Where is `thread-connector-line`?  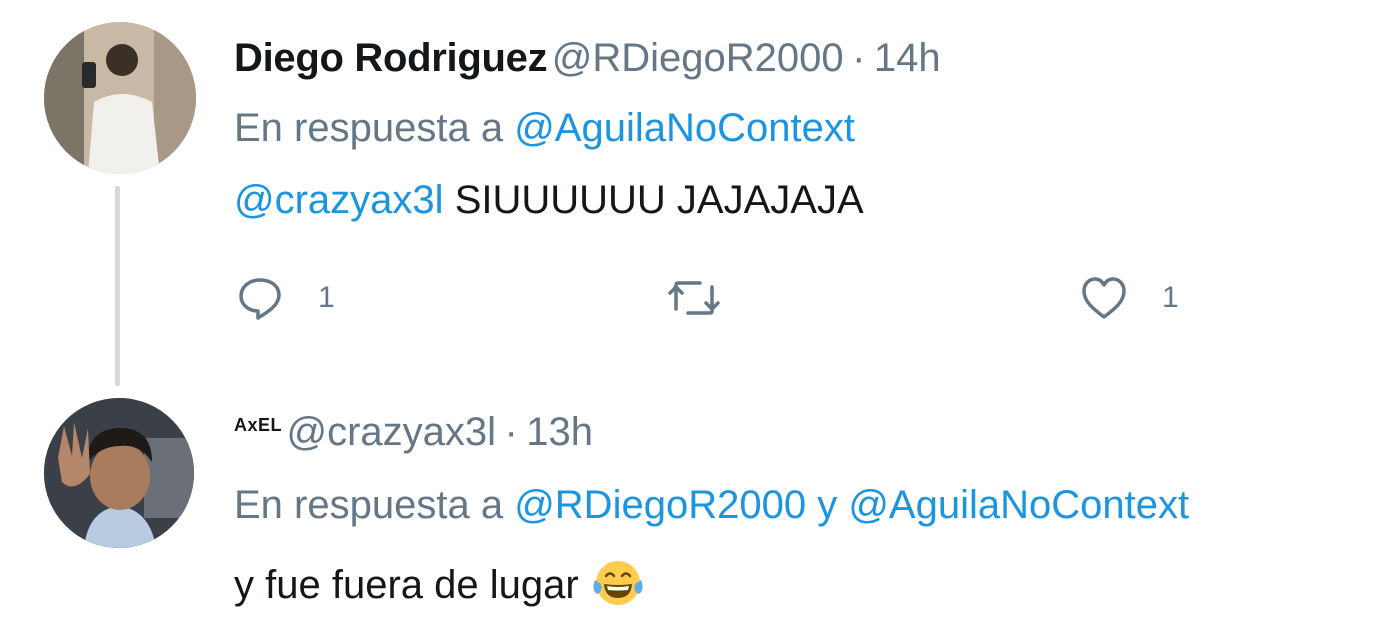
thread-connector-line is located at coordinates (117, 286).